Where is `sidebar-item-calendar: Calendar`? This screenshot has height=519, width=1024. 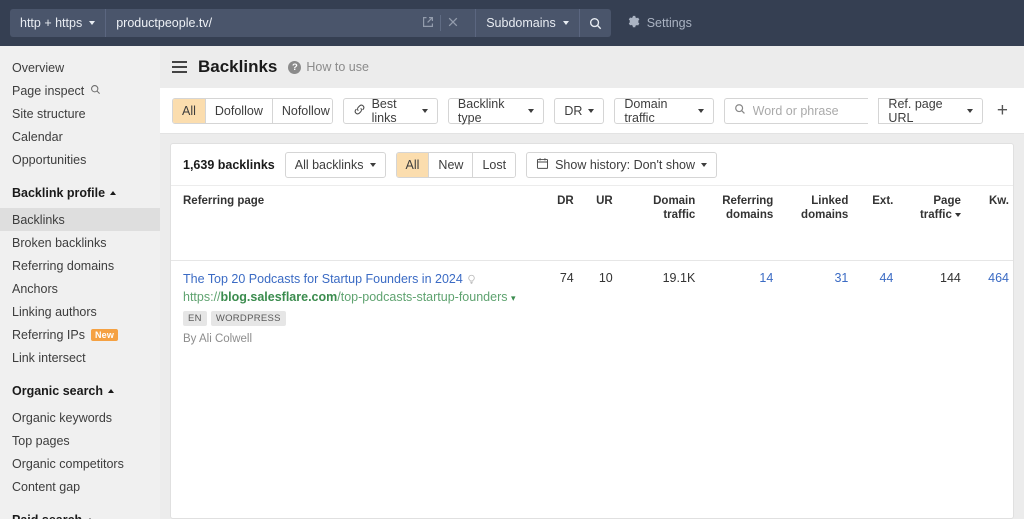 sidebar-item-calendar: Calendar is located at coordinates (80, 136).